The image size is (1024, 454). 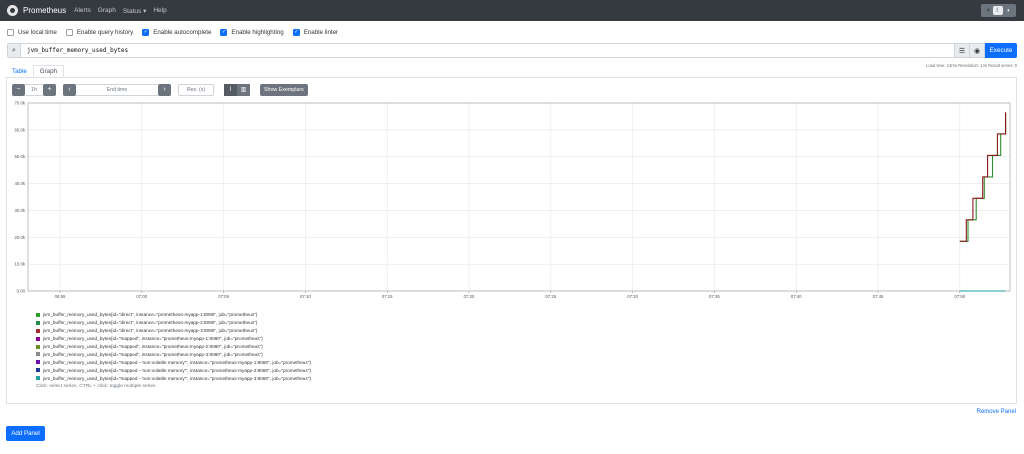 I want to click on previous-time-button: ‹, so click(x=69, y=89).